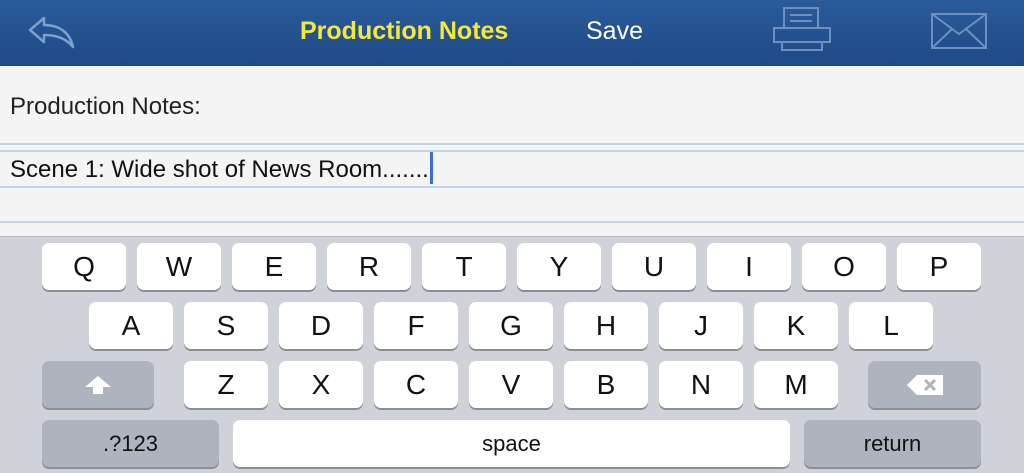 Image resolution: width=1024 pixels, height=473 pixels. Describe the element at coordinates (892, 443) in the screenshot. I see `return-key: return` at that location.